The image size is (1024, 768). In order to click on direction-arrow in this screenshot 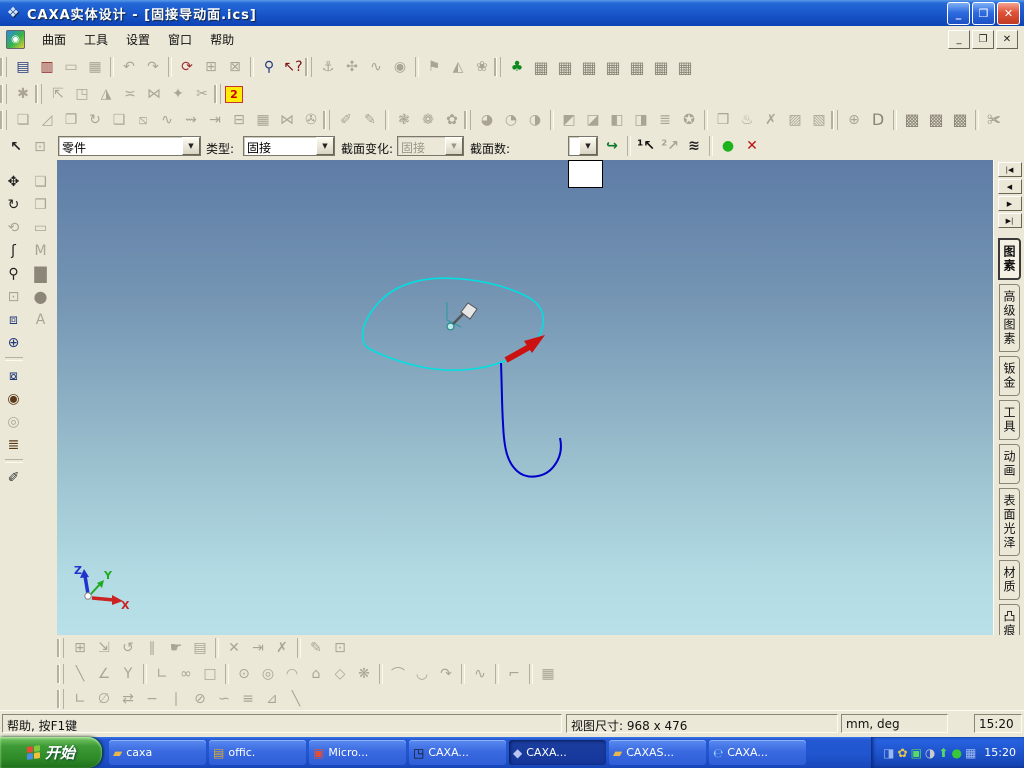, I will do `click(524, 349)`.